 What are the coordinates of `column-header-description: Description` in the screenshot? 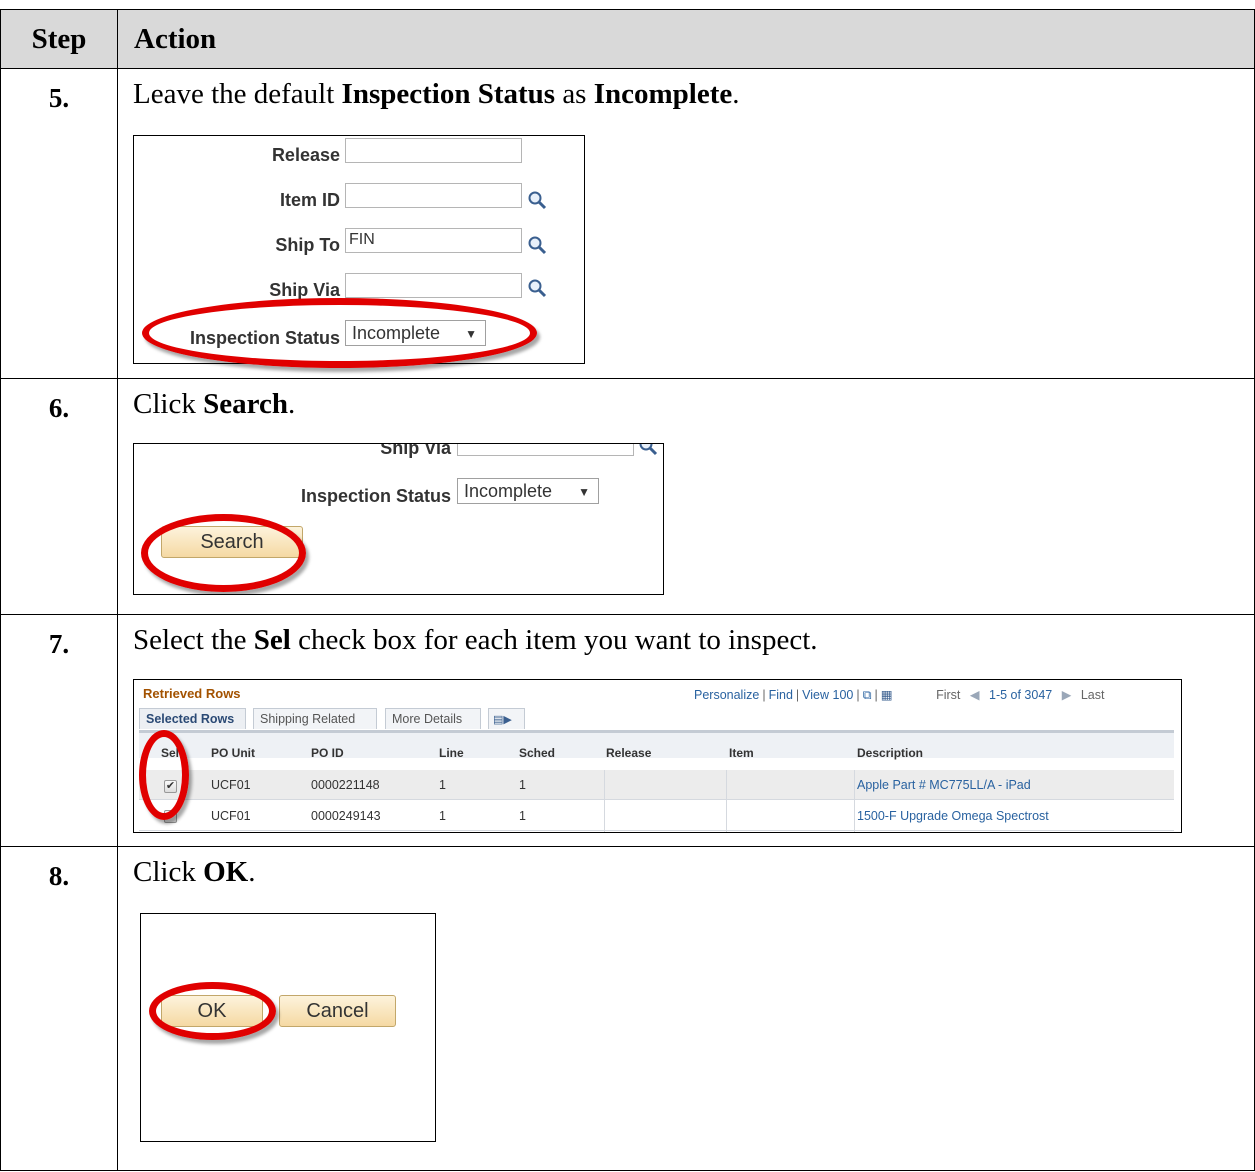 It's located at (890, 753).